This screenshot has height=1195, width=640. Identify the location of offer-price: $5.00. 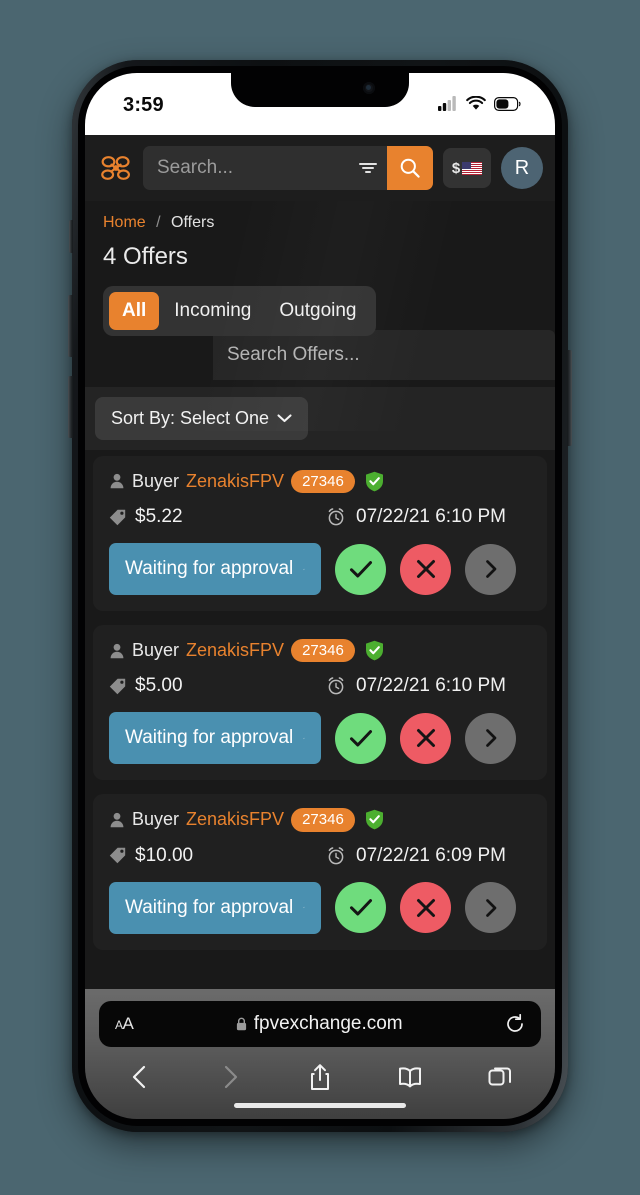
(159, 686).